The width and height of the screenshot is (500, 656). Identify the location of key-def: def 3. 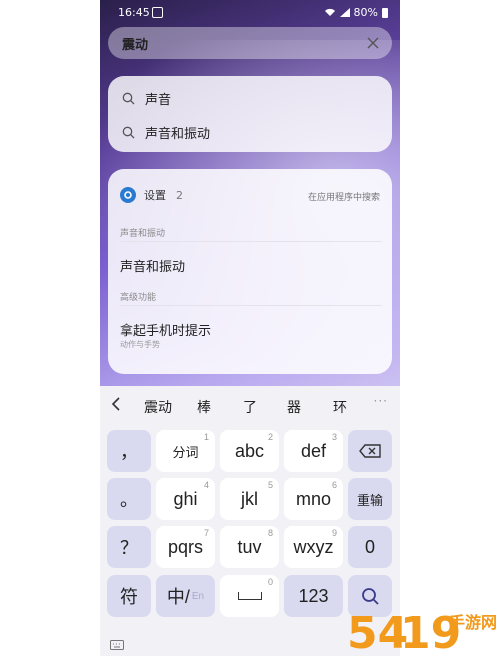
(313, 451).